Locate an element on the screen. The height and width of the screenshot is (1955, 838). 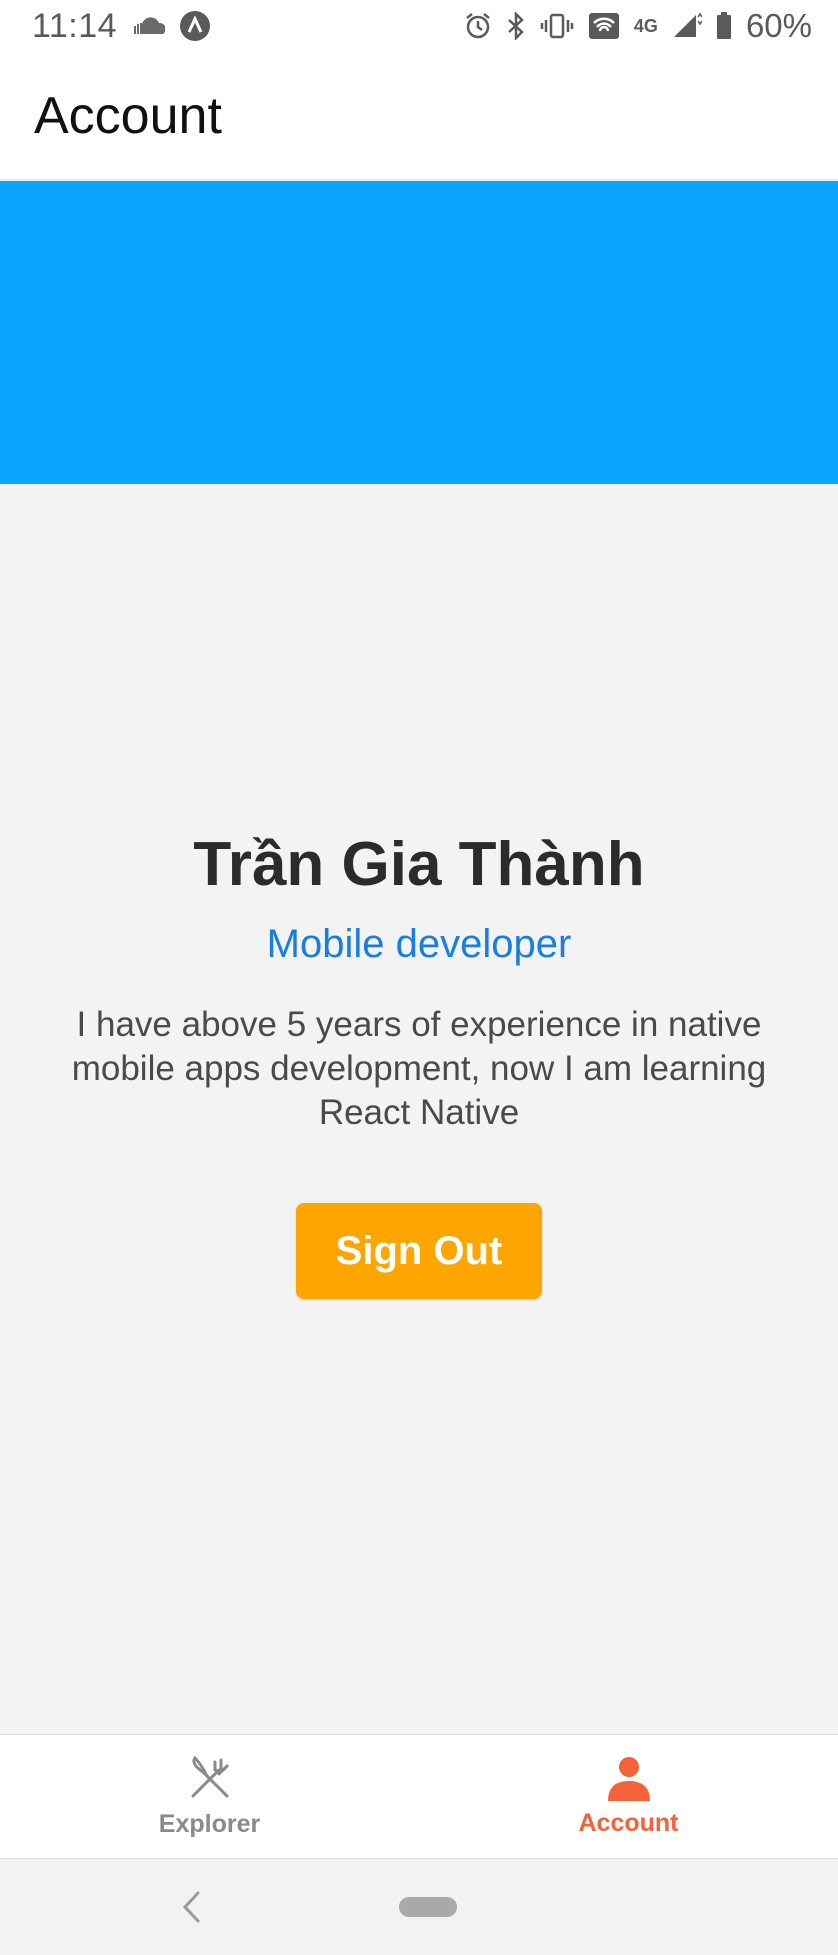
battery-percent: 60% is located at coordinates (778, 25).